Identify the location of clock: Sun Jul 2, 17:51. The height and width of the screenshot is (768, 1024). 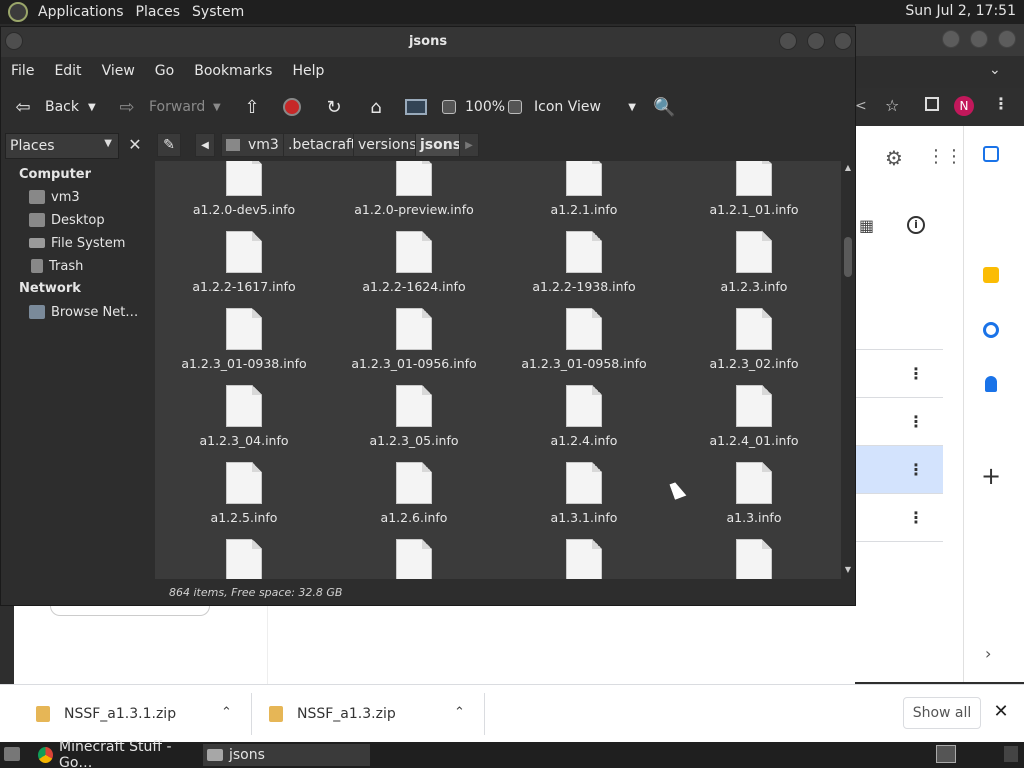
(960, 11).